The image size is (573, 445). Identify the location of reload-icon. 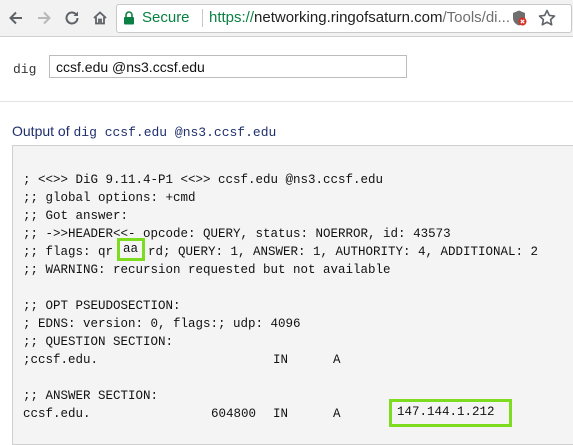
(72, 18).